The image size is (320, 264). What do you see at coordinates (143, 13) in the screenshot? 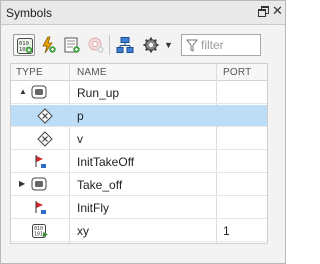
I see `panel-title-bar: Symbols ✕` at bounding box center [143, 13].